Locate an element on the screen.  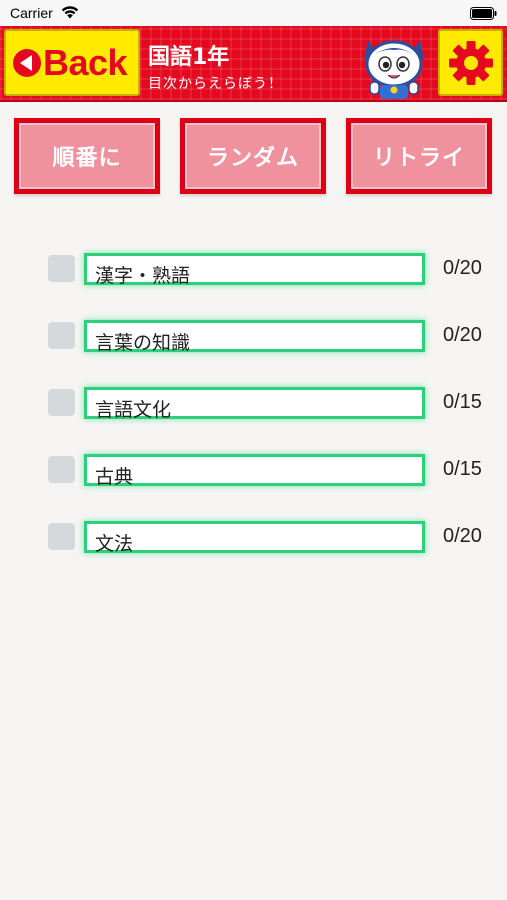
chapter-row: 言葉の知識 0/20 is located at coordinates (253, 338).